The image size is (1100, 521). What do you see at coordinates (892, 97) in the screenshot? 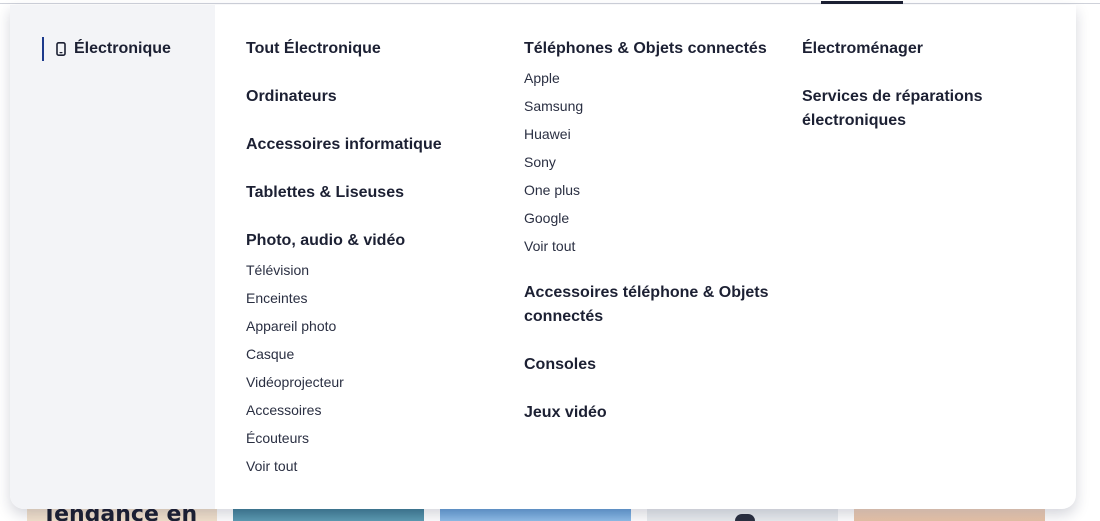
I see `category-services-reparations: Services de réparations` at bounding box center [892, 97].